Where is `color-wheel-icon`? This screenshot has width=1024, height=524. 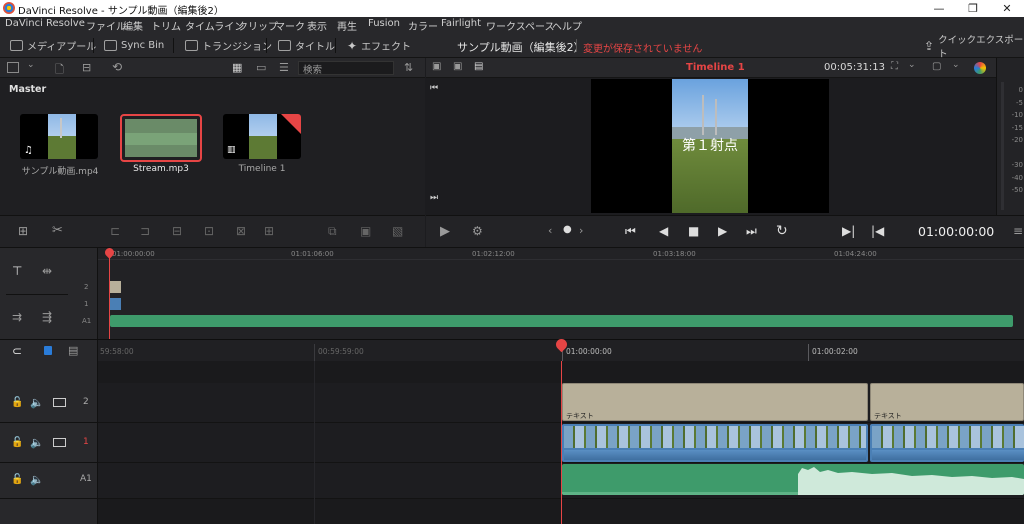
color-wheel-icon is located at coordinates (980, 68).